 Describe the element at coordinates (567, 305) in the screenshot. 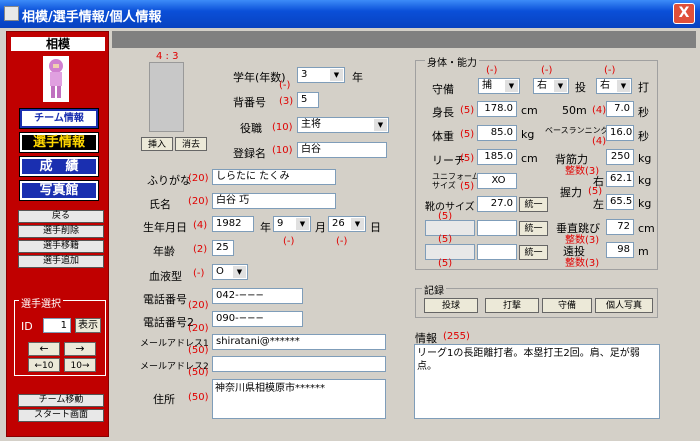

I see `record-fielding-button: 守備` at that location.